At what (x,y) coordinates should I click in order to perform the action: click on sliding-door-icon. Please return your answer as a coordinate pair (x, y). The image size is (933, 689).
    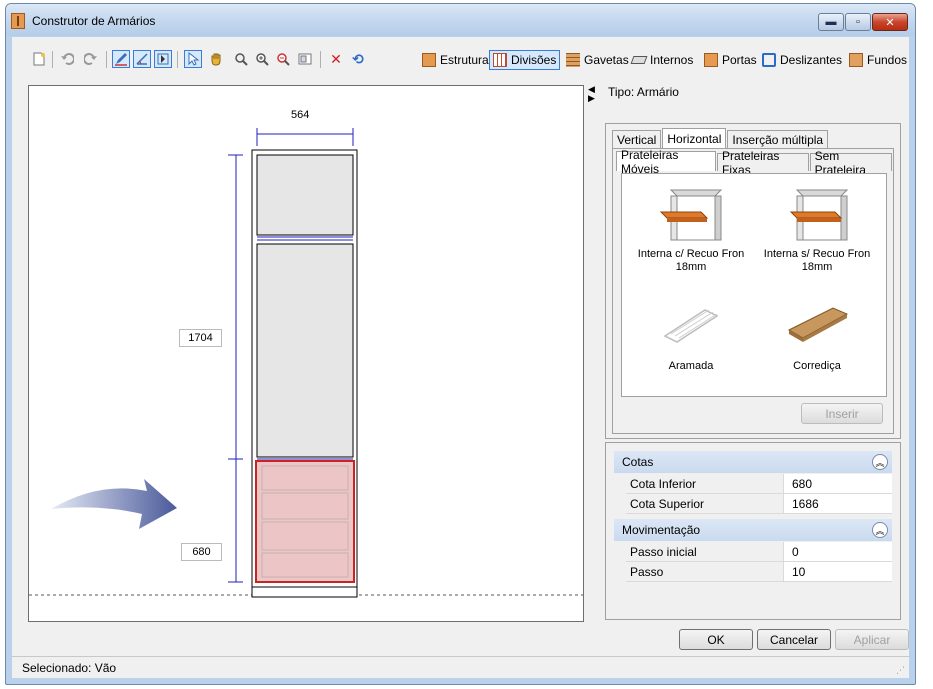
    Looking at the image, I should click on (769, 60).